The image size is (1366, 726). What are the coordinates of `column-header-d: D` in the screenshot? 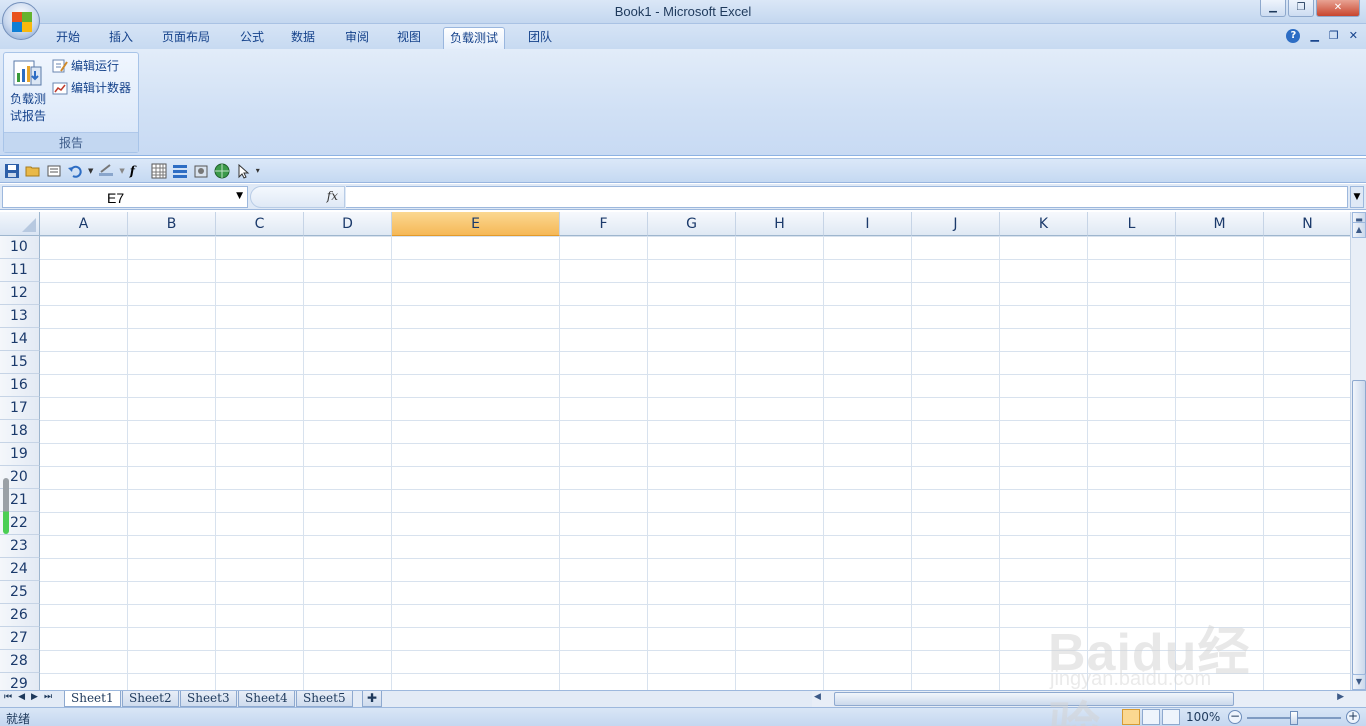 It's located at (348, 224).